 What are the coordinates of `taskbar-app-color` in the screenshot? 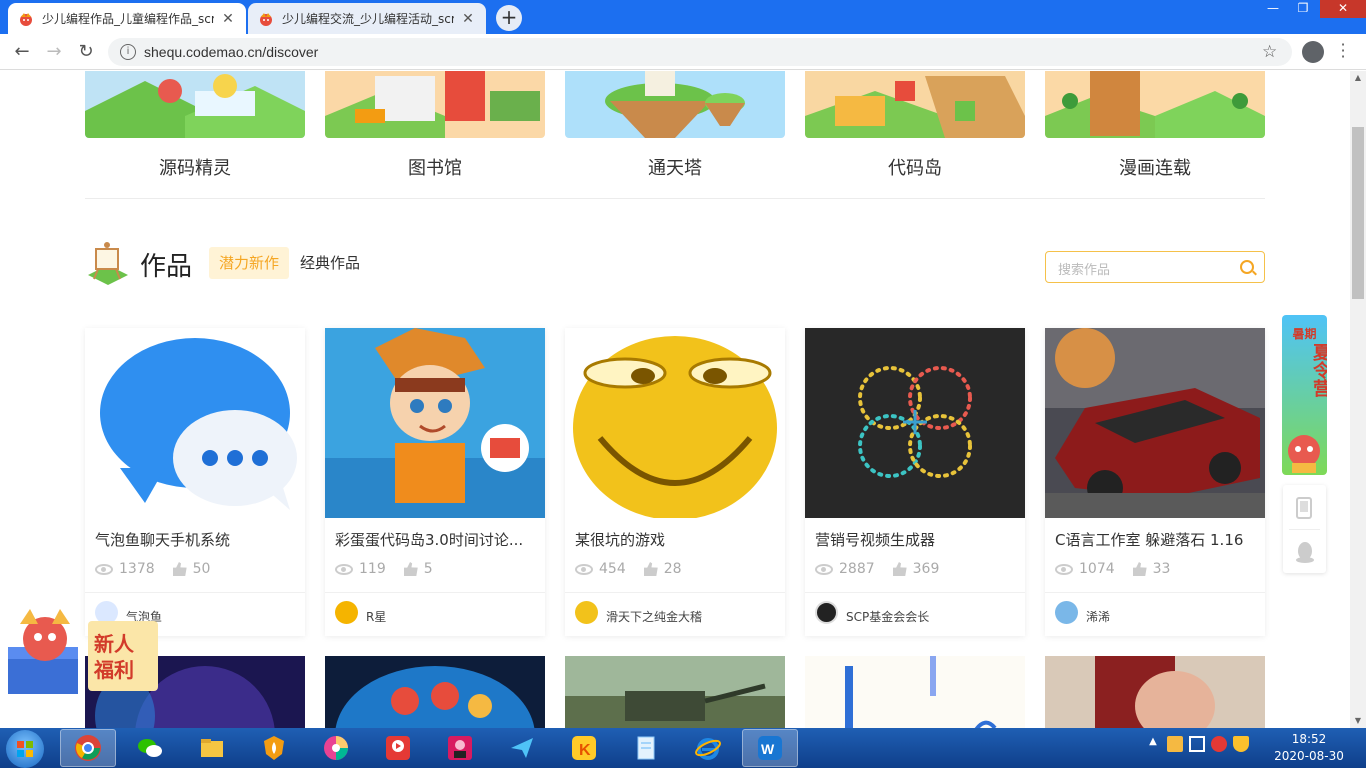 It's located at (336, 748).